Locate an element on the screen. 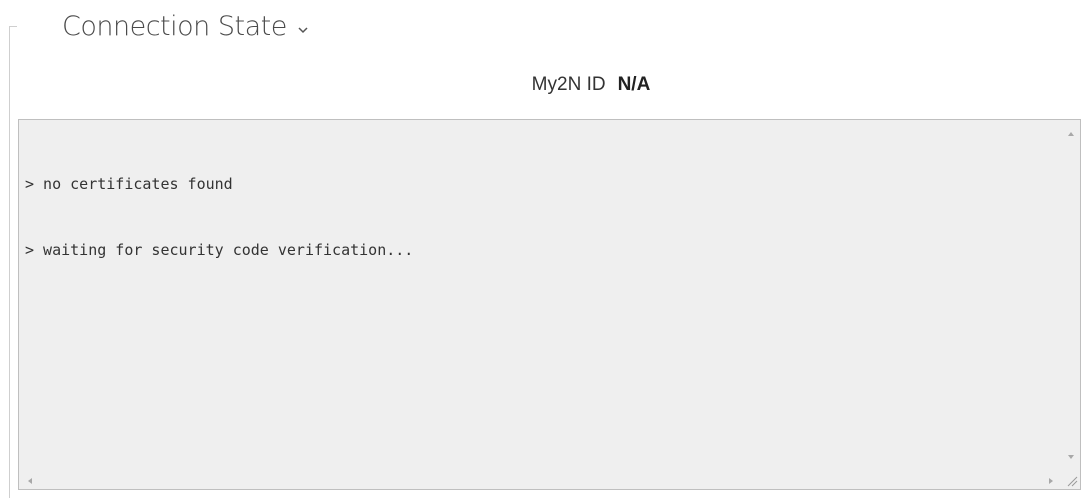 This screenshot has width=1082, height=498. my2n-id-label: My2N ID is located at coordinates (568, 84).